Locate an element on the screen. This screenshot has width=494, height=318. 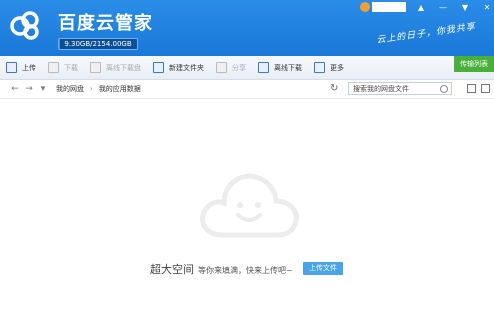
folder-icon is located at coordinates (158, 67).